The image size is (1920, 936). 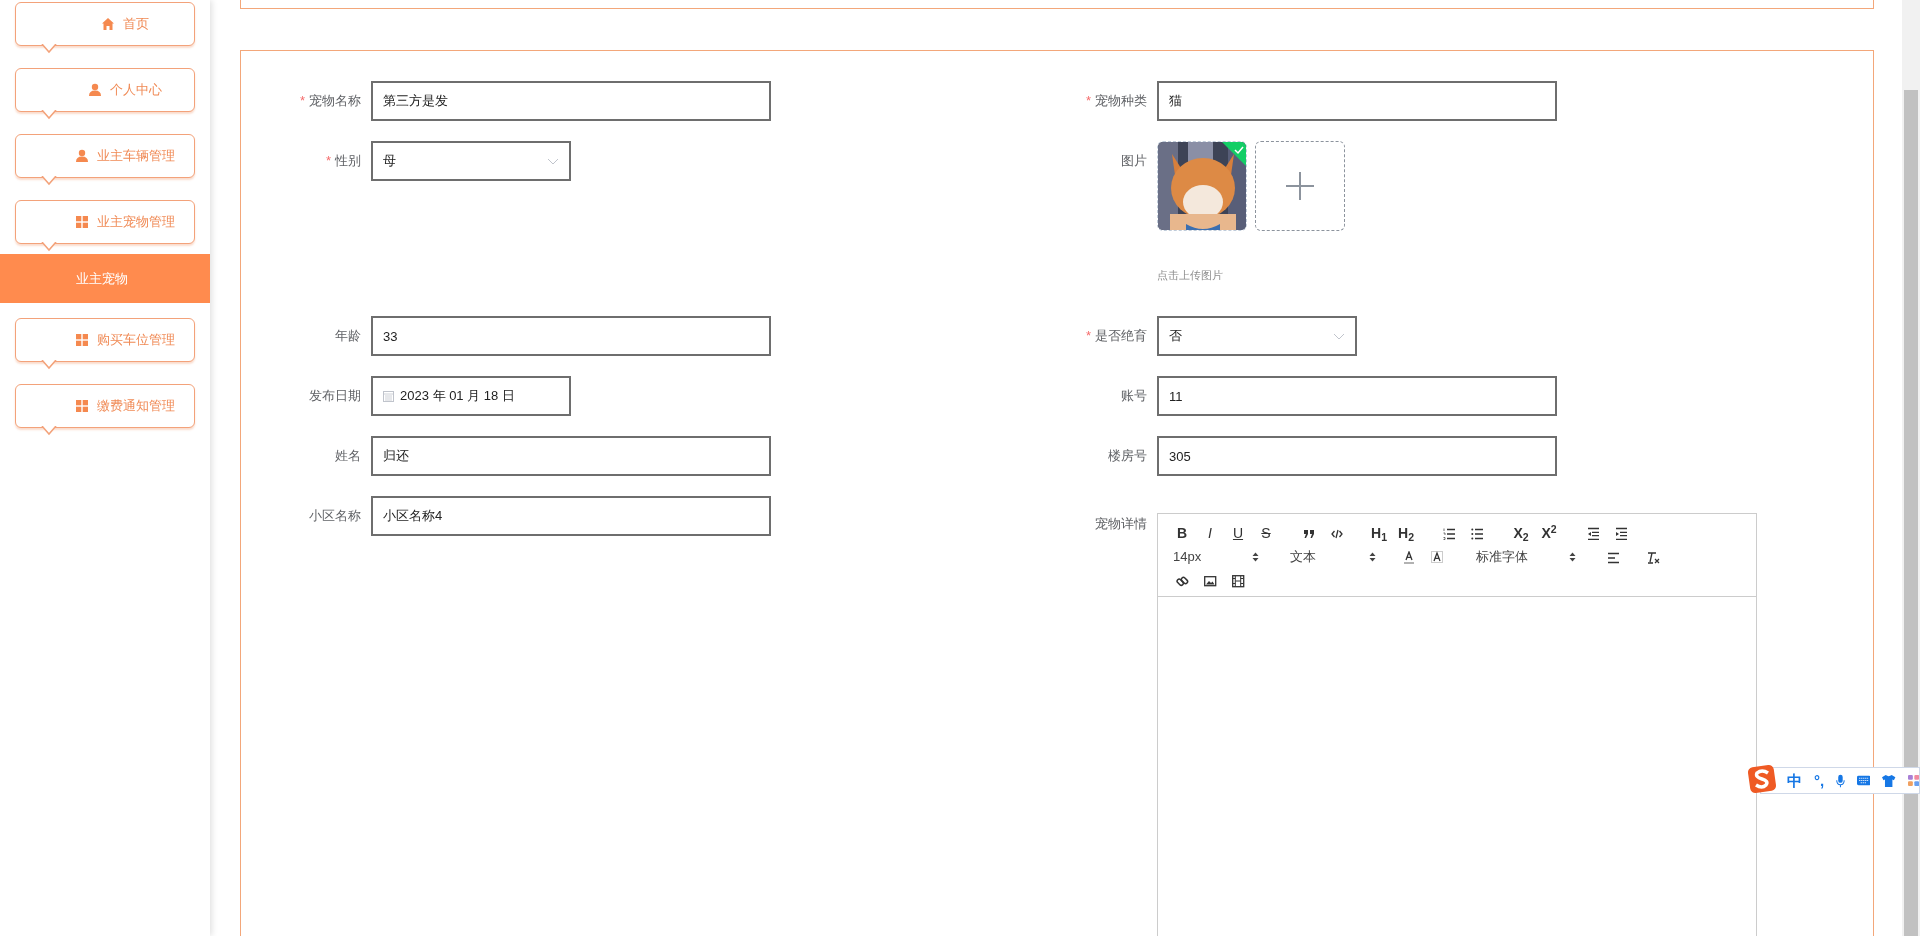 What do you see at coordinates (571, 101) in the screenshot?
I see `text-input: 第三方是发` at bounding box center [571, 101].